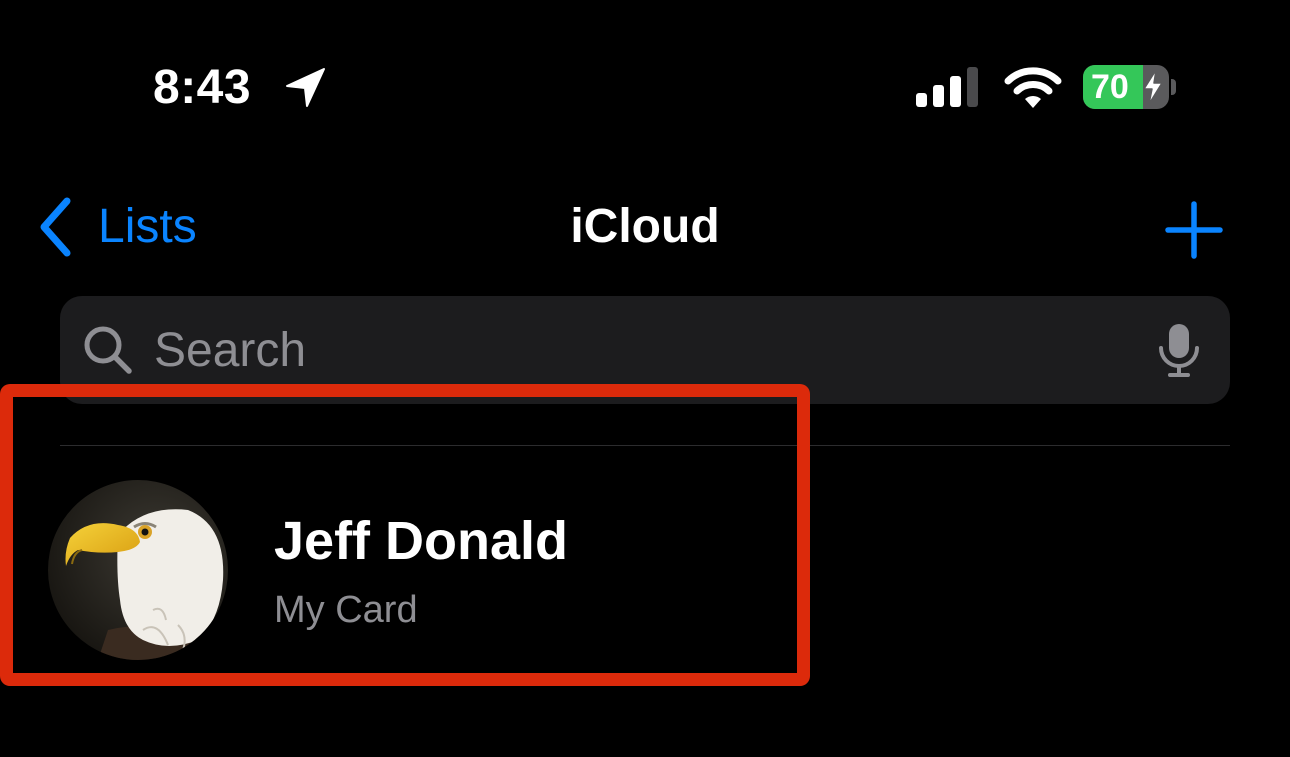  Describe the element at coordinates (138, 570) in the screenshot. I see `avatar` at that location.